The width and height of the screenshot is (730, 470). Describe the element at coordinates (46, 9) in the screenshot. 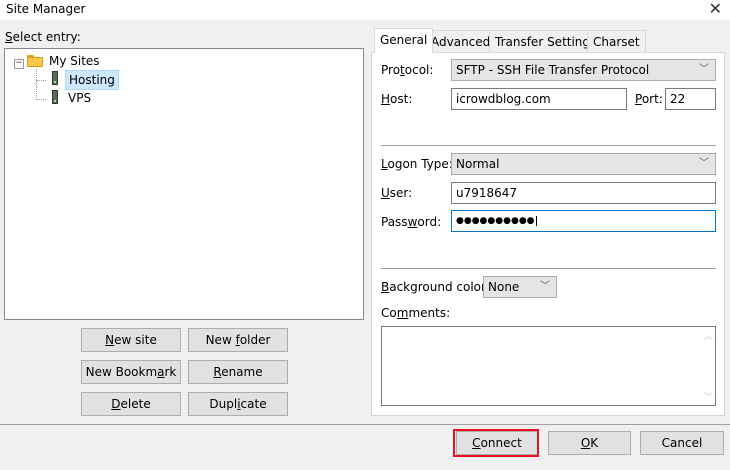

I see `window-title: Site Manager` at that location.